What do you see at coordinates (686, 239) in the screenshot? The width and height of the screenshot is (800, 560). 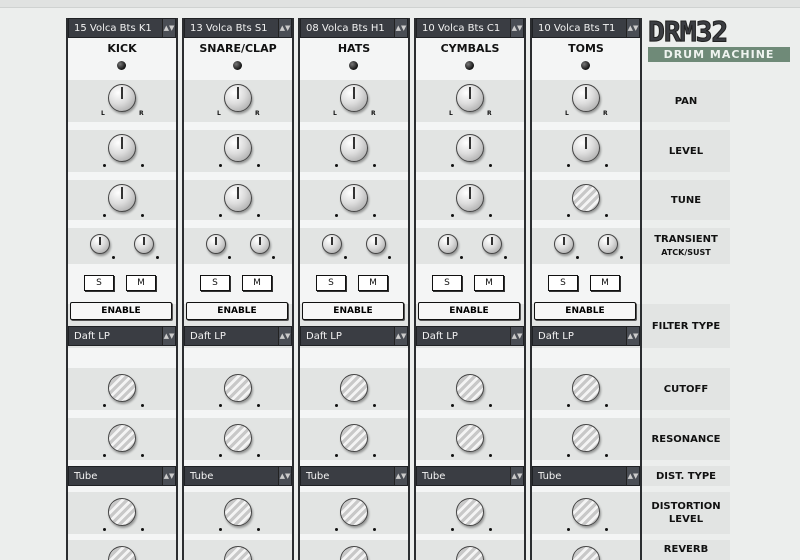 I see `label-transient-text: TRANSIENT` at bounding box center [686, 239].